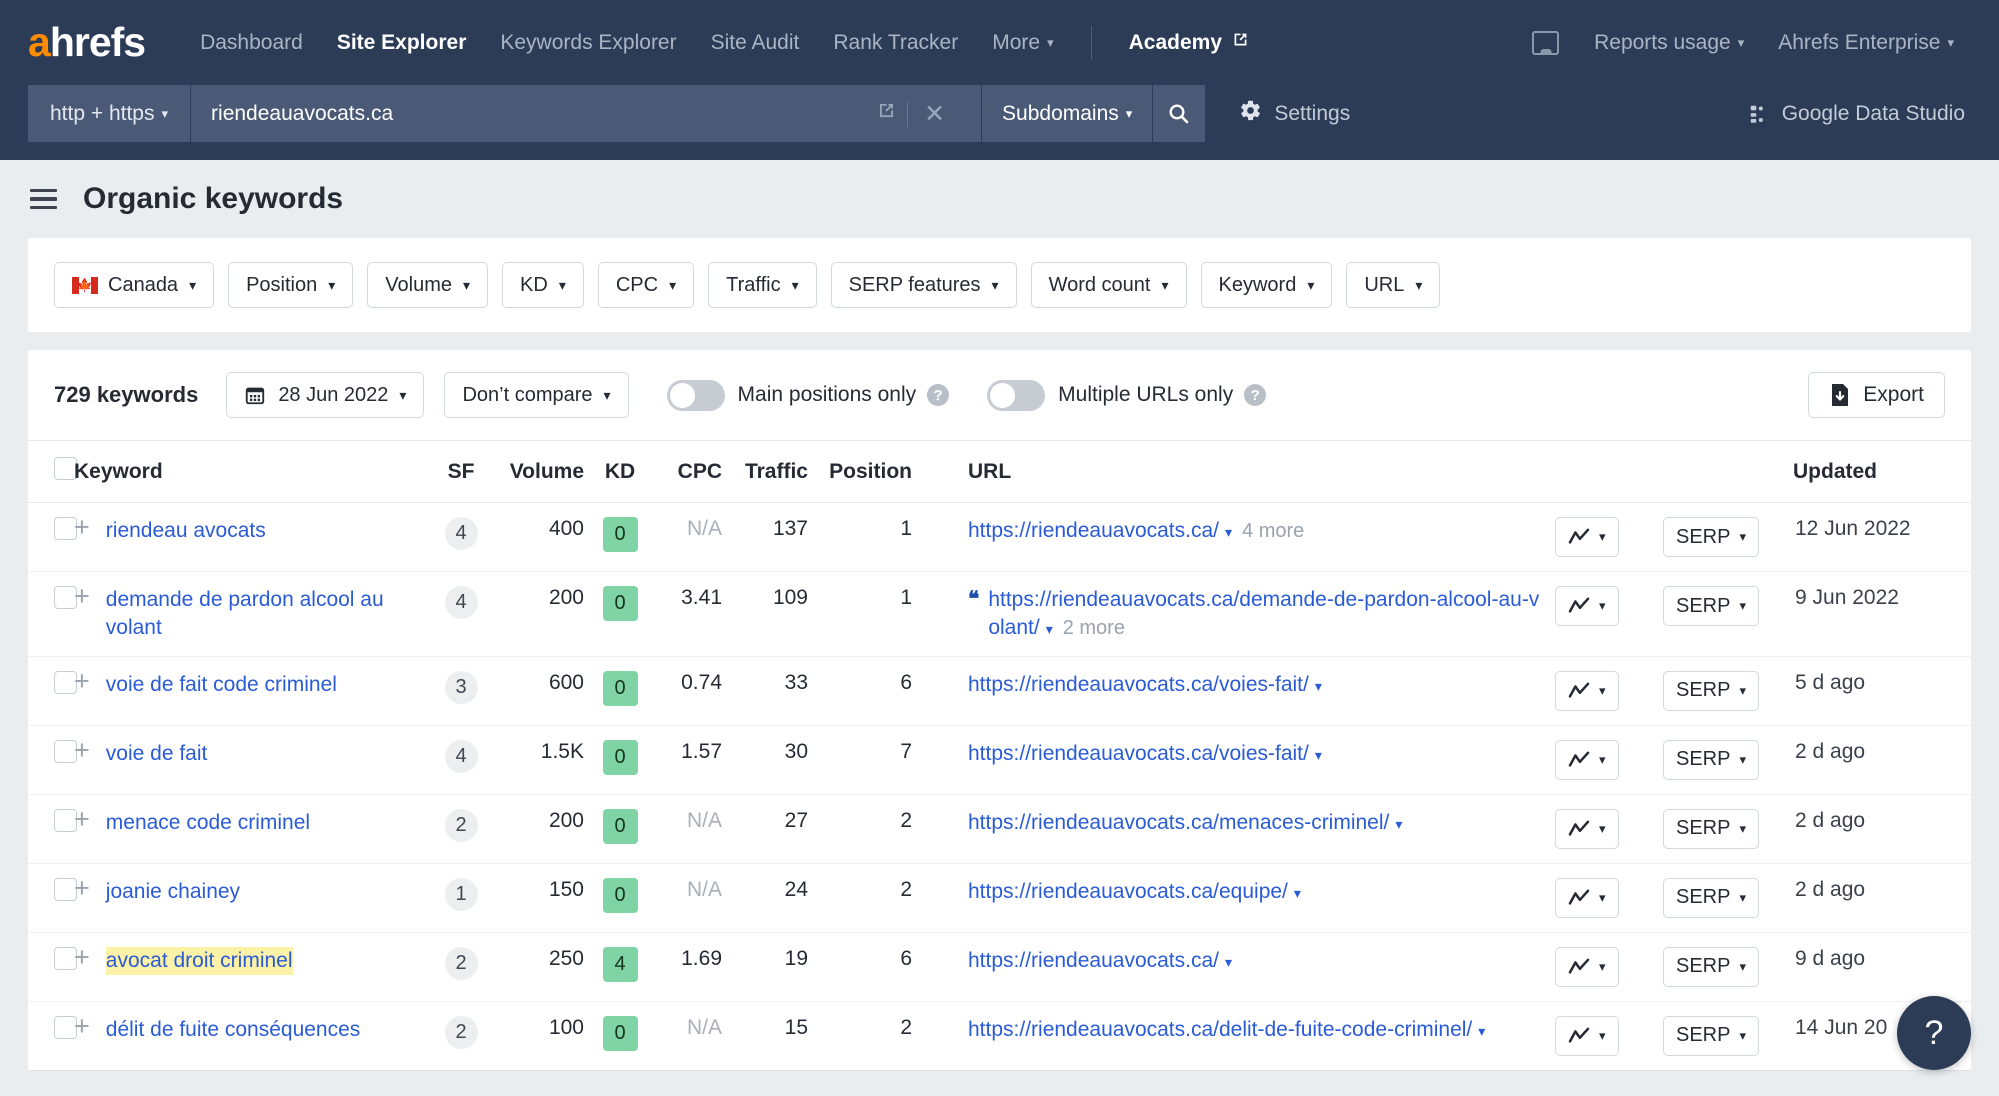 The width and height of the screenshot is (1999, 1096). What do you see at coordinates (689, 760) in the screenshot?
I see `cpc-cell: 1.57` at bounding box center [689, 760].